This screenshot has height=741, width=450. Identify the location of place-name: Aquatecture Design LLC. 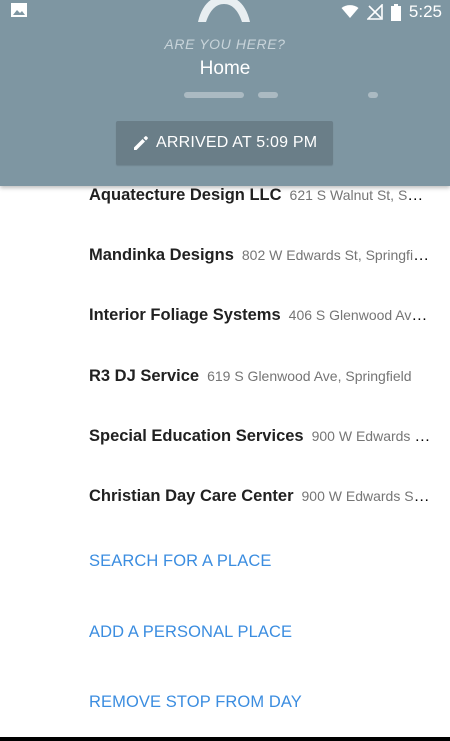
(185, 194).